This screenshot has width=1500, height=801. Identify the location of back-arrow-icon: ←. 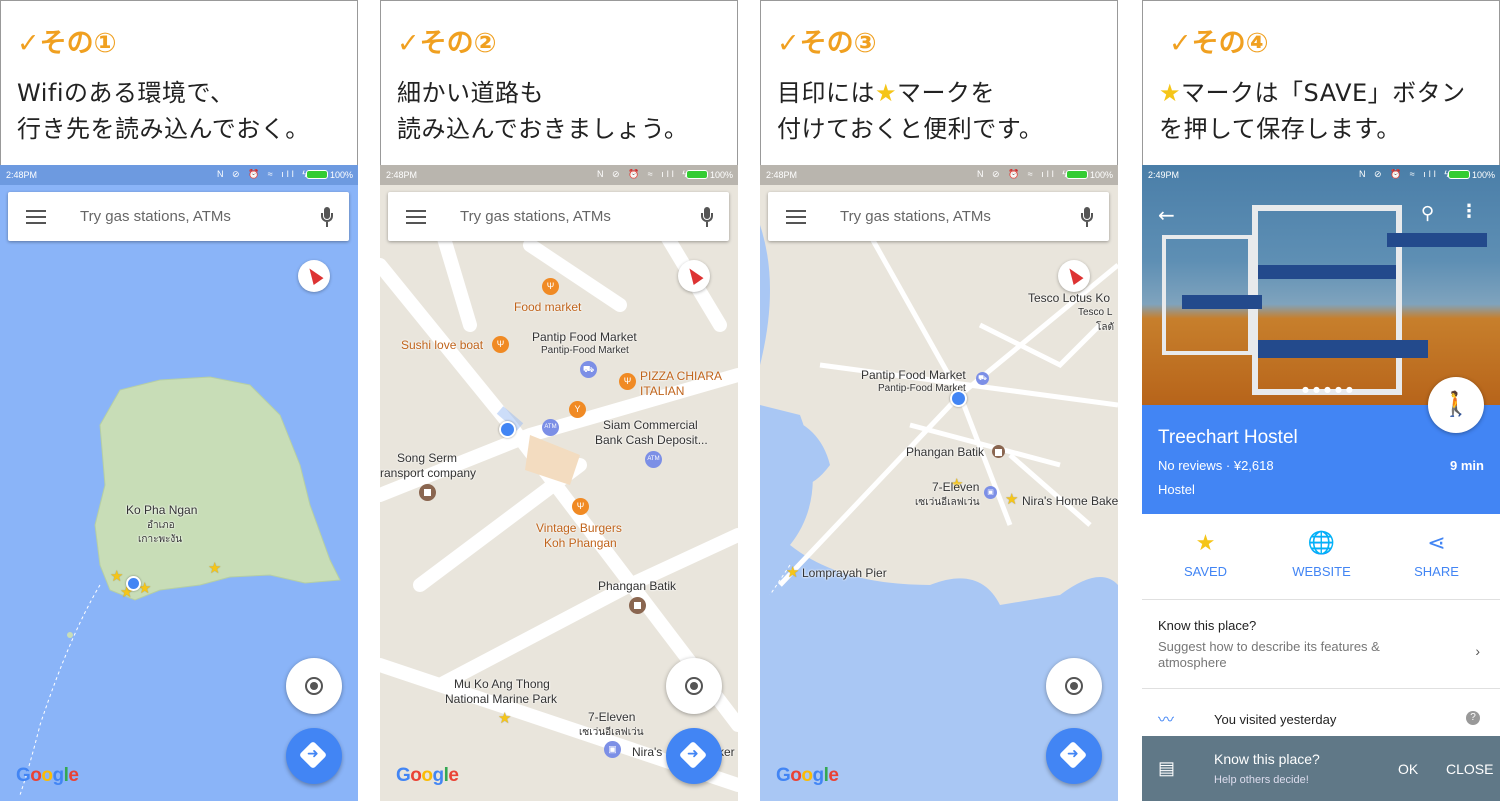
(1166, 215).